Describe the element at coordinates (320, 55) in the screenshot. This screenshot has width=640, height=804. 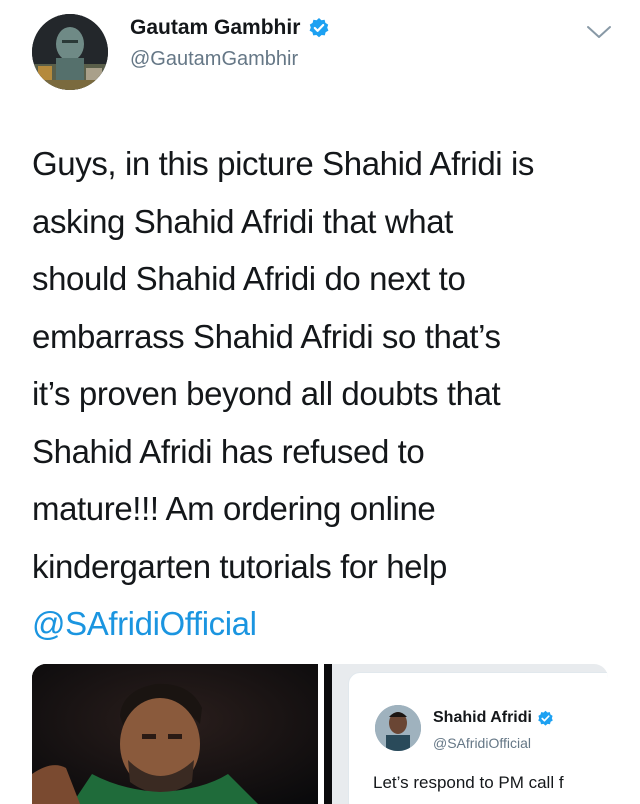
I see `tweet-header: Gautam Gambhir @GautamGambhir` at that location.